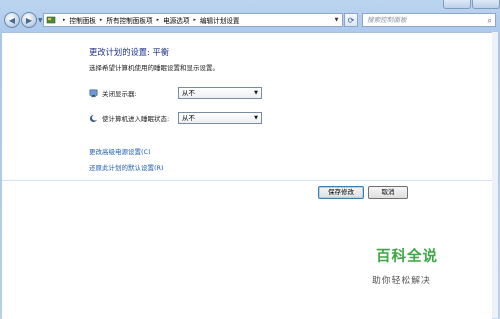  Describe the element at coordinates (154, 68) in the screenshot. I see `page-subtitle: 选择希望计算机使用的睡眠设置和显示设置。` at that location.